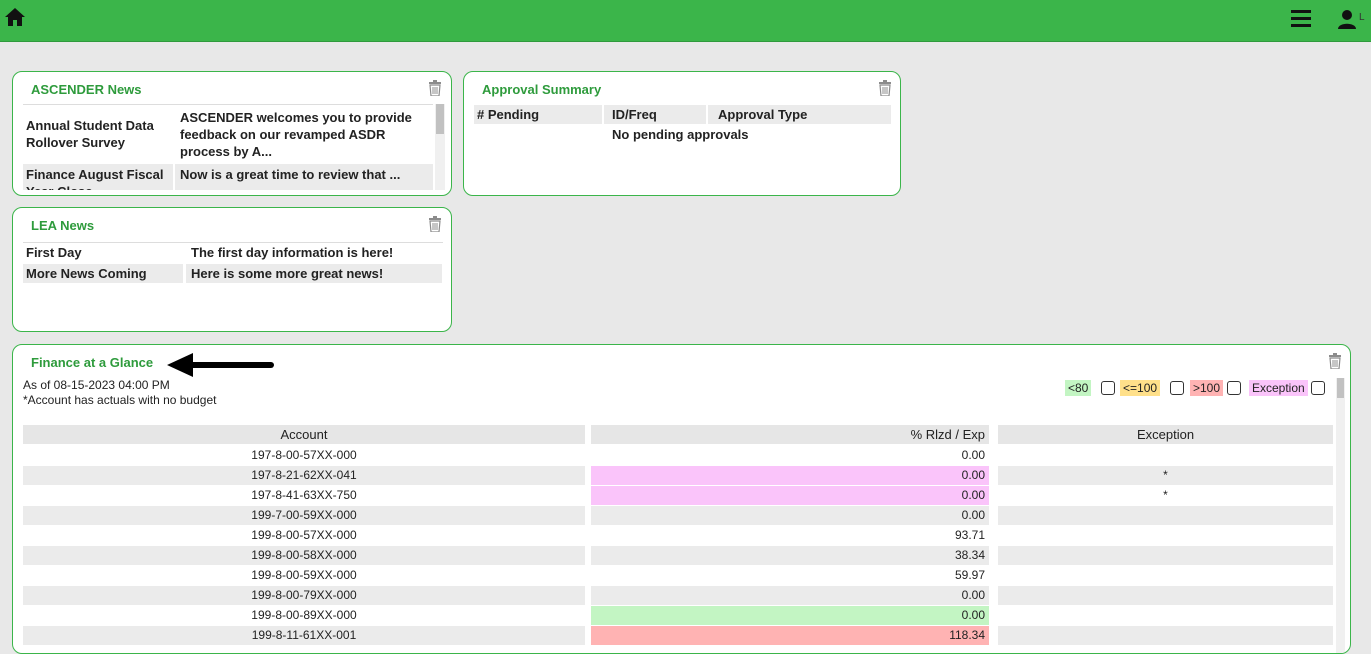 This screenshot has width=1371, height=654. I want to click on column-header-exception: Exception, so click(1165, 434).